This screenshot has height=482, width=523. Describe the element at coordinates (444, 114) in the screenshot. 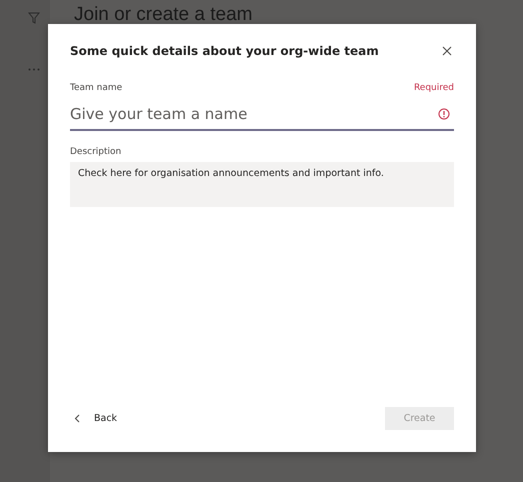

I see `warning-icon` at that location.